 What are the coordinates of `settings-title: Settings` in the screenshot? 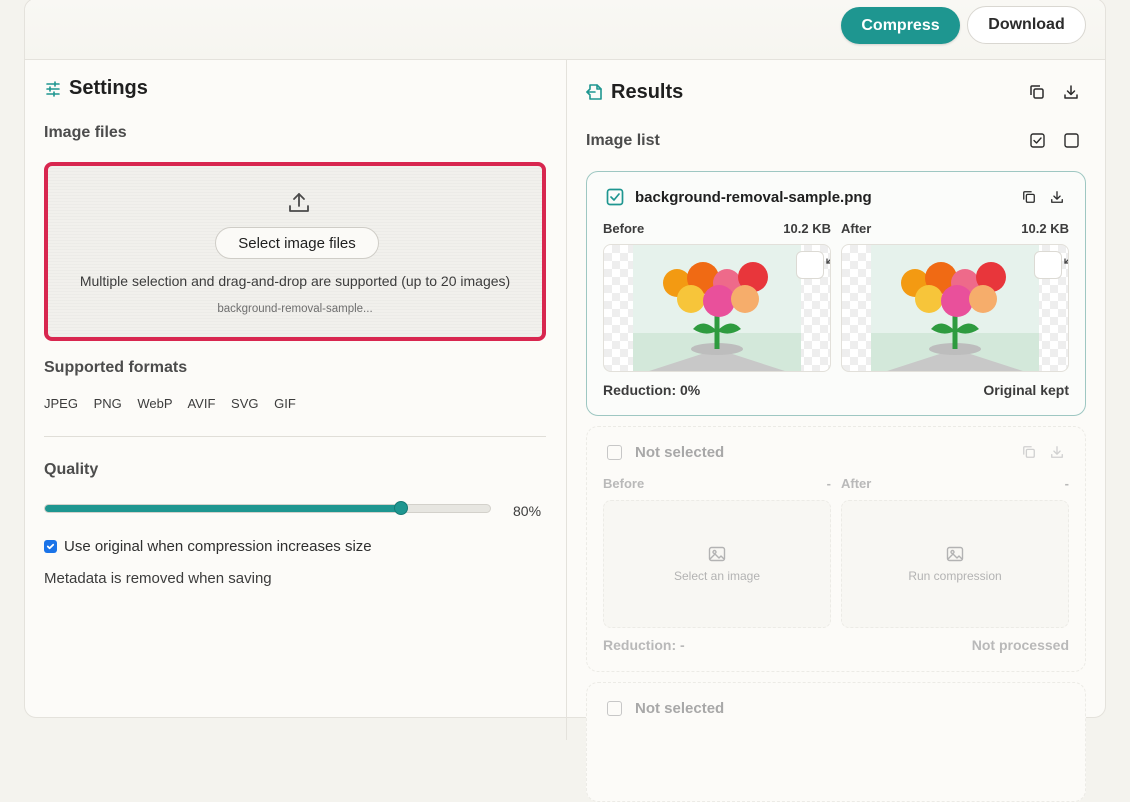 It's located at (108, 88).